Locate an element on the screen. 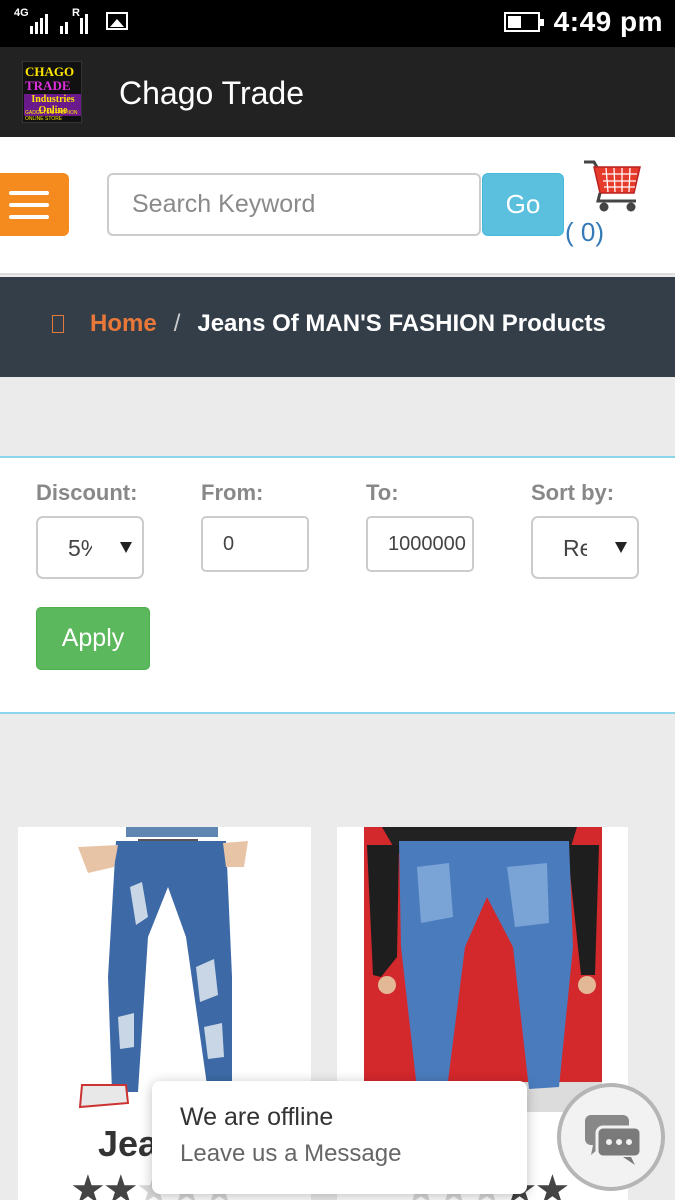 The image size is (675, 1200). clock: 4:49 pm is located at coordinates (608, 21).